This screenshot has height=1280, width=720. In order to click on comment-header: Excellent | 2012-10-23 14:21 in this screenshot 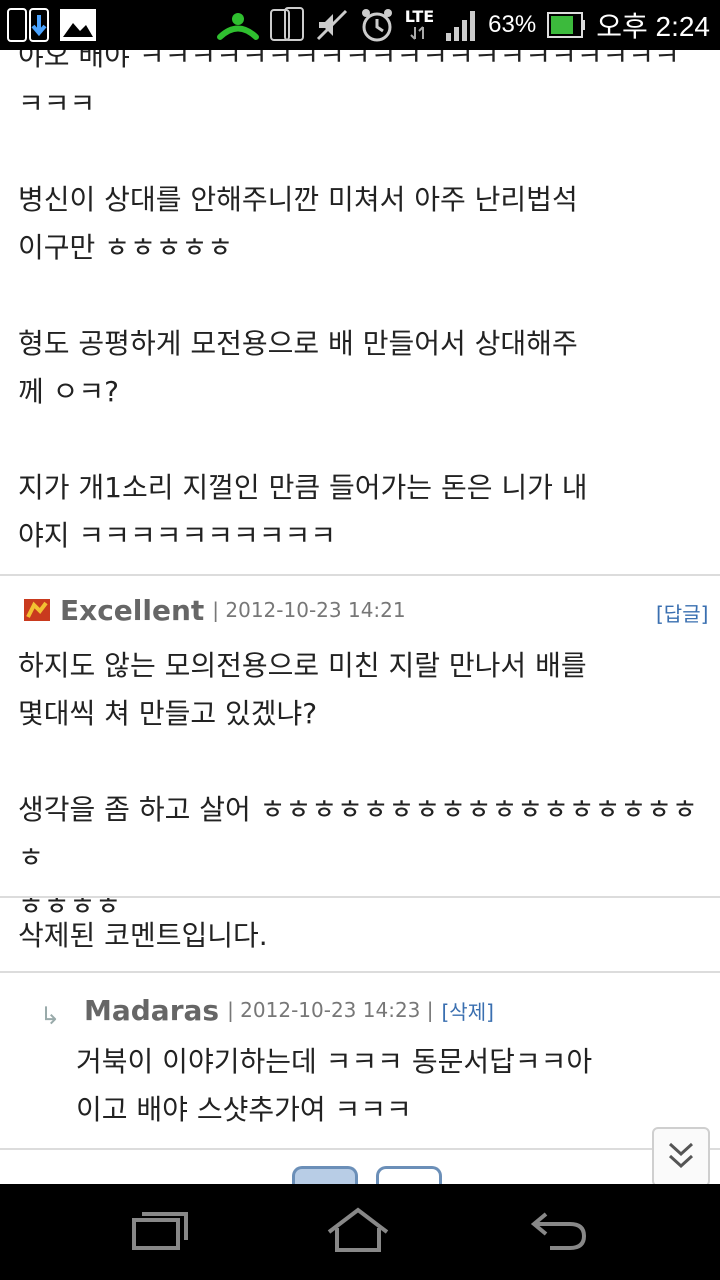, I will do `click(214, 610)`.